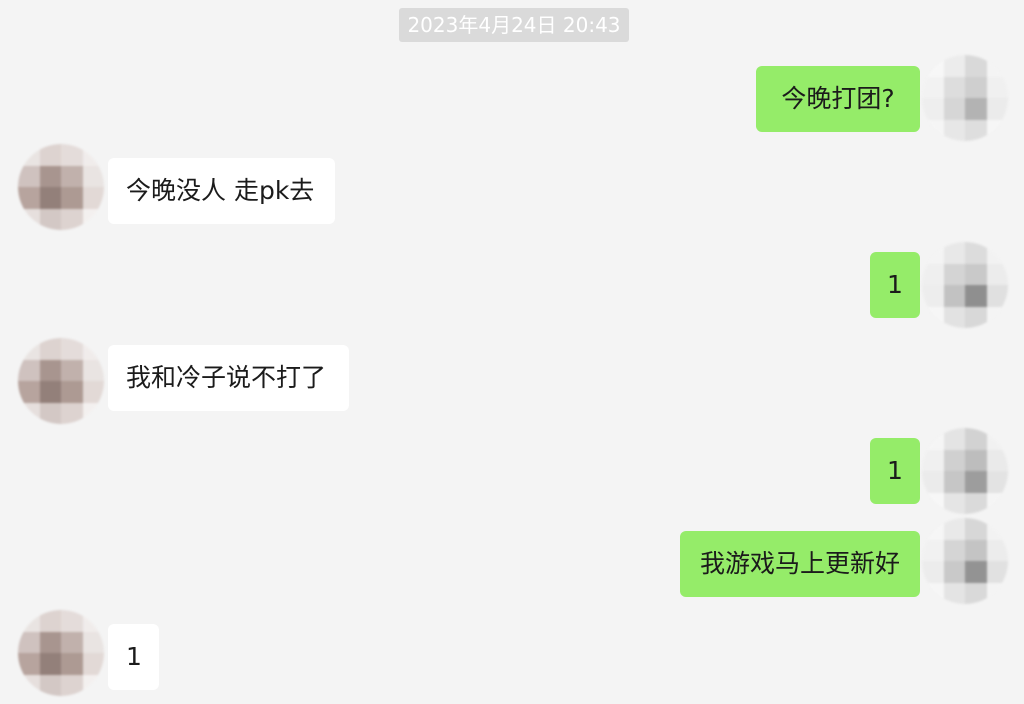  Describe the element at coordinates (838, 99) in the screenshot. I see `message-bubble-outgoing: 今晚打团?` at that location.